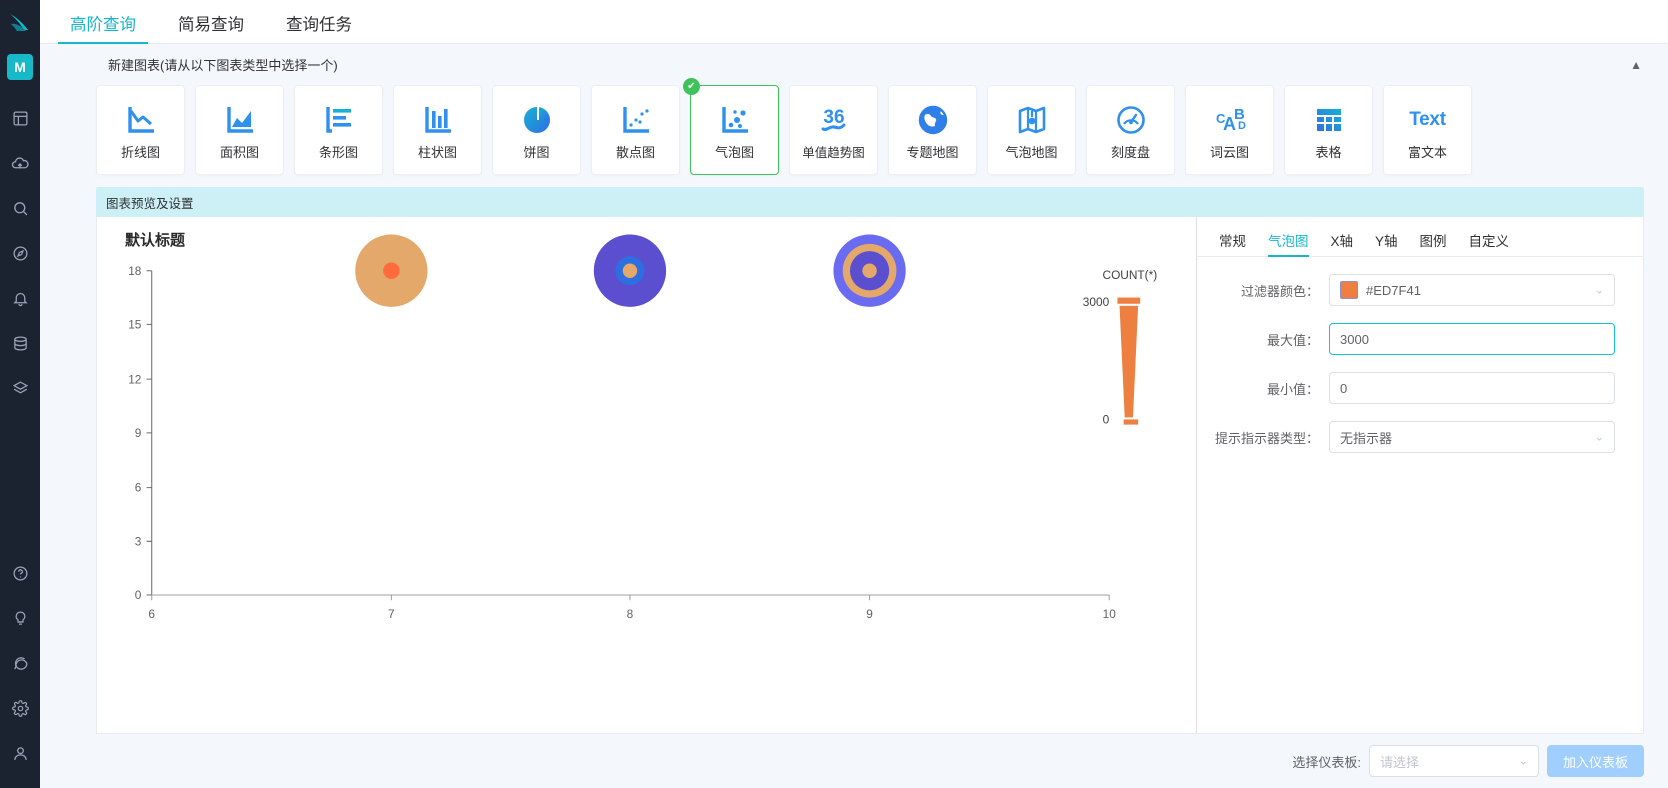  What do you see at coordinates (833, 152) in the screenshot?
I see `chart-type-label: 单值趋势图` at bounding box center [833, 152].